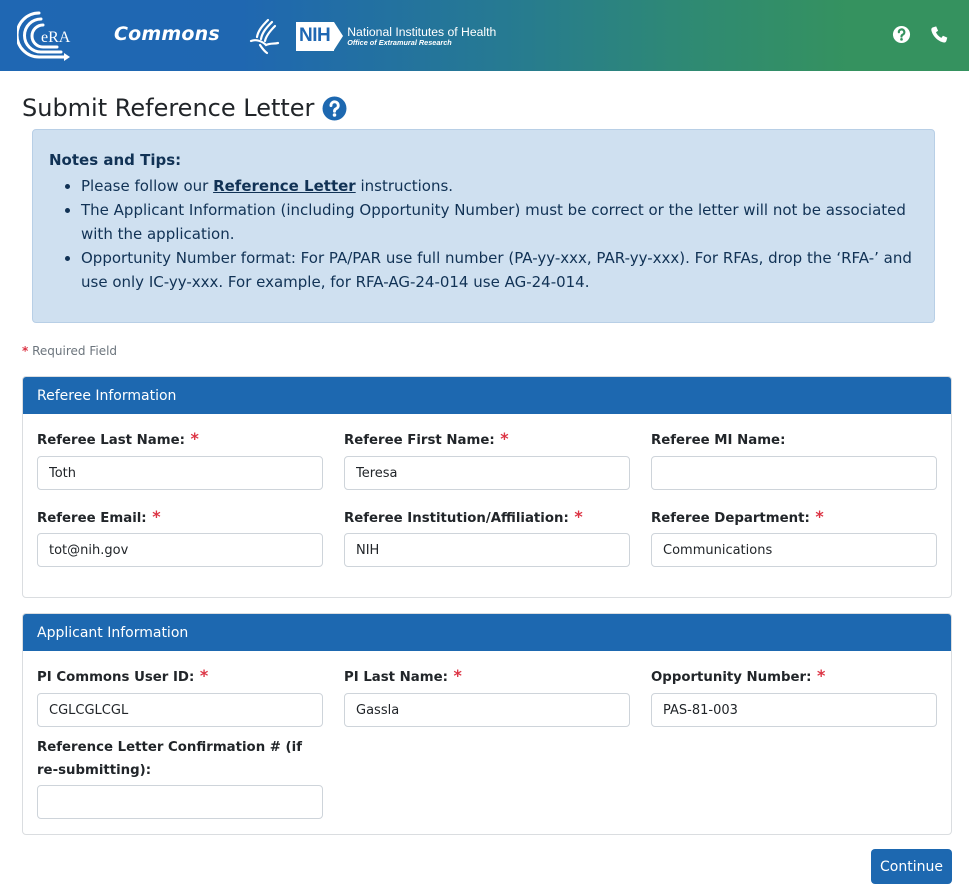 This screenshot has height=896, width=969. What do you see at coordinates (115, 160) in the screenshot?
I see `notes-title: Notes and Tips:` at bounding box center [115, 160].